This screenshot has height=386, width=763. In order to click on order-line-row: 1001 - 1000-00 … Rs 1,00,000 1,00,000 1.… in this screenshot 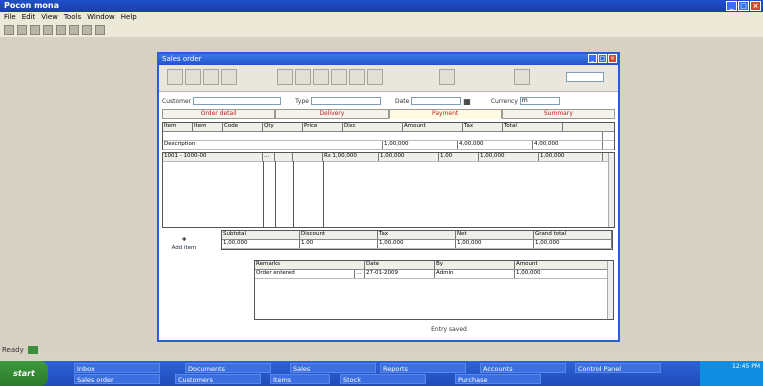, I will do `click(388, 157)`.